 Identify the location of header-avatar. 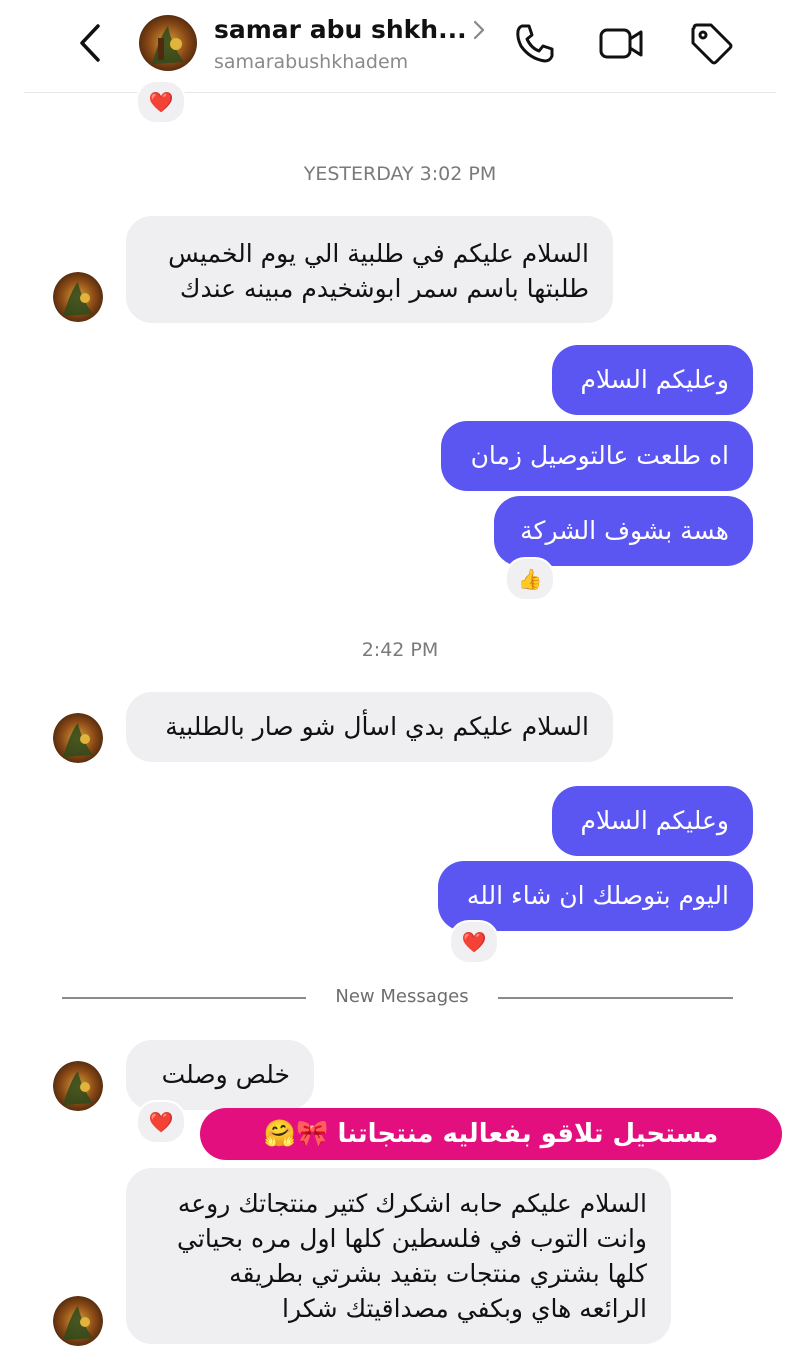
(168, 43).